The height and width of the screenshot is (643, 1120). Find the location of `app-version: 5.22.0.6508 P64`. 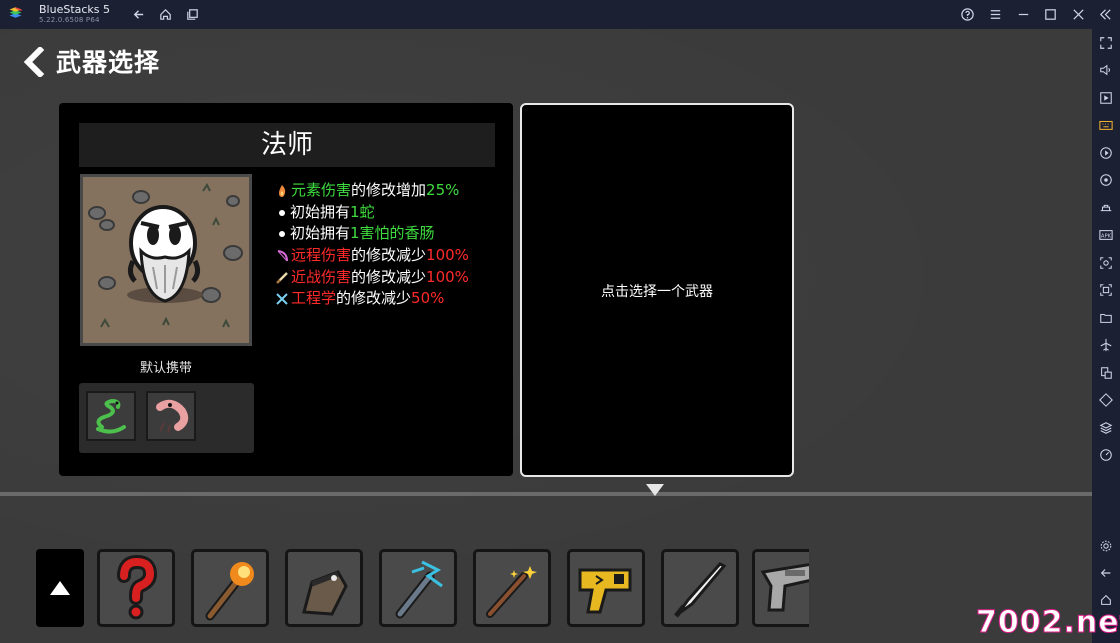

app-version: 5.22.0.6508 P64 is located at coordinates (69, 20).